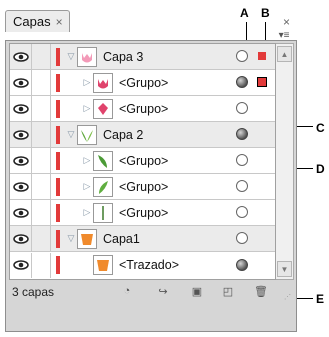 Image resolution: width=329 pixels, height=337 pixels. Describe the element at coordinates (103, 212) in the screenshot. I see `stem-icon` at that location.